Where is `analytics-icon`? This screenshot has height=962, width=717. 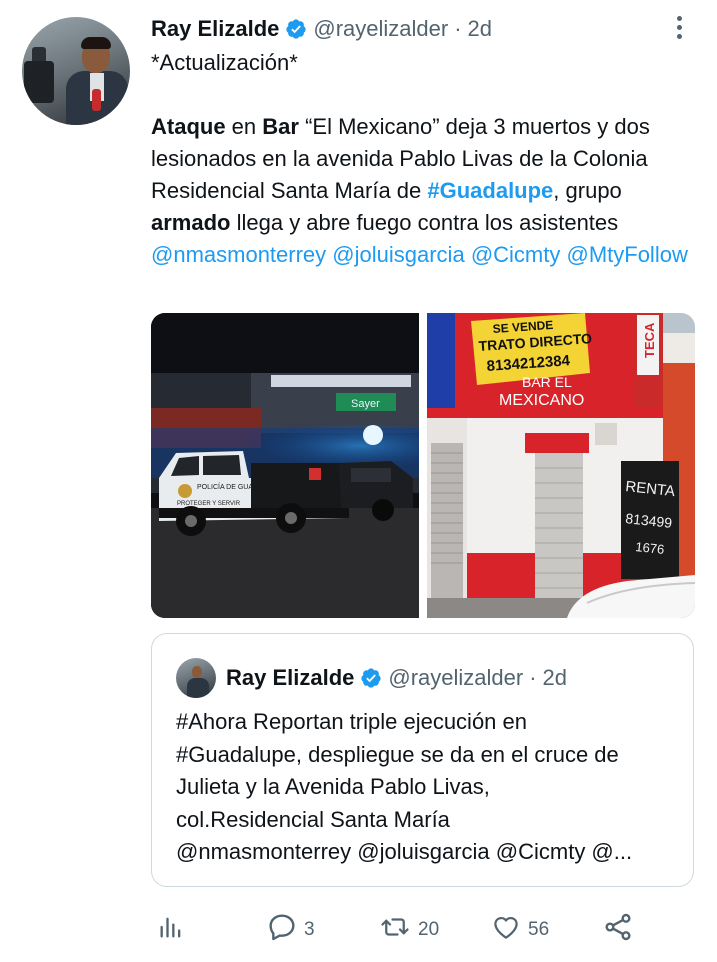
analytics-icon is located at coordinates (171, 930).